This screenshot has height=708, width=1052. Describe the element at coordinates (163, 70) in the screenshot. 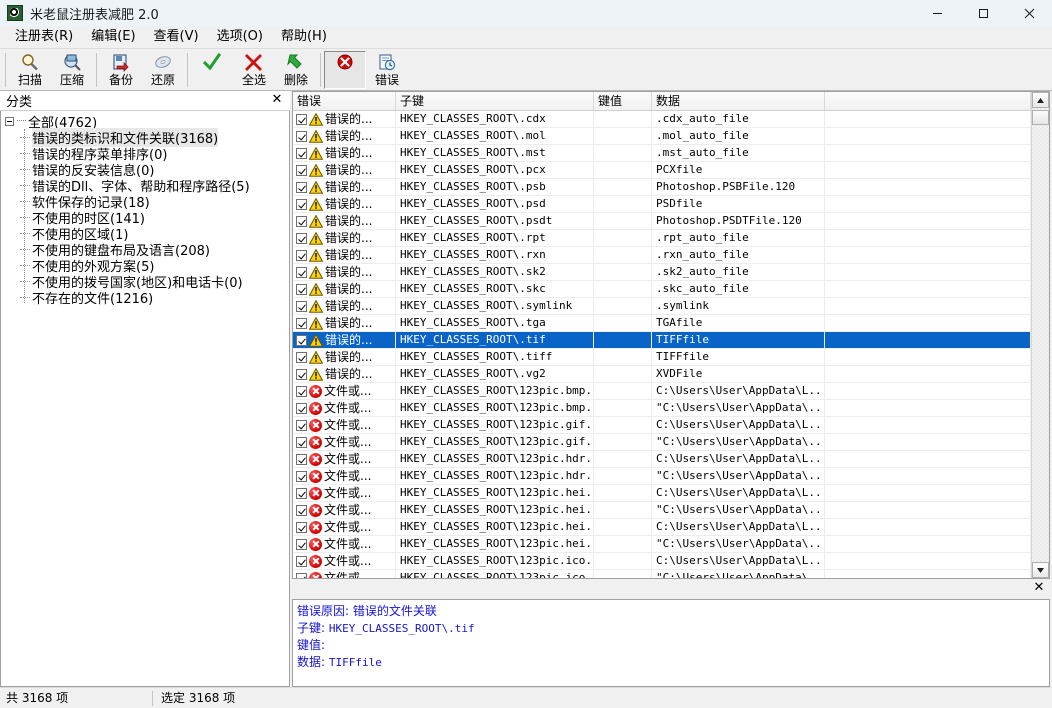

I see `toolbar-restore-button: 还原` at that location.